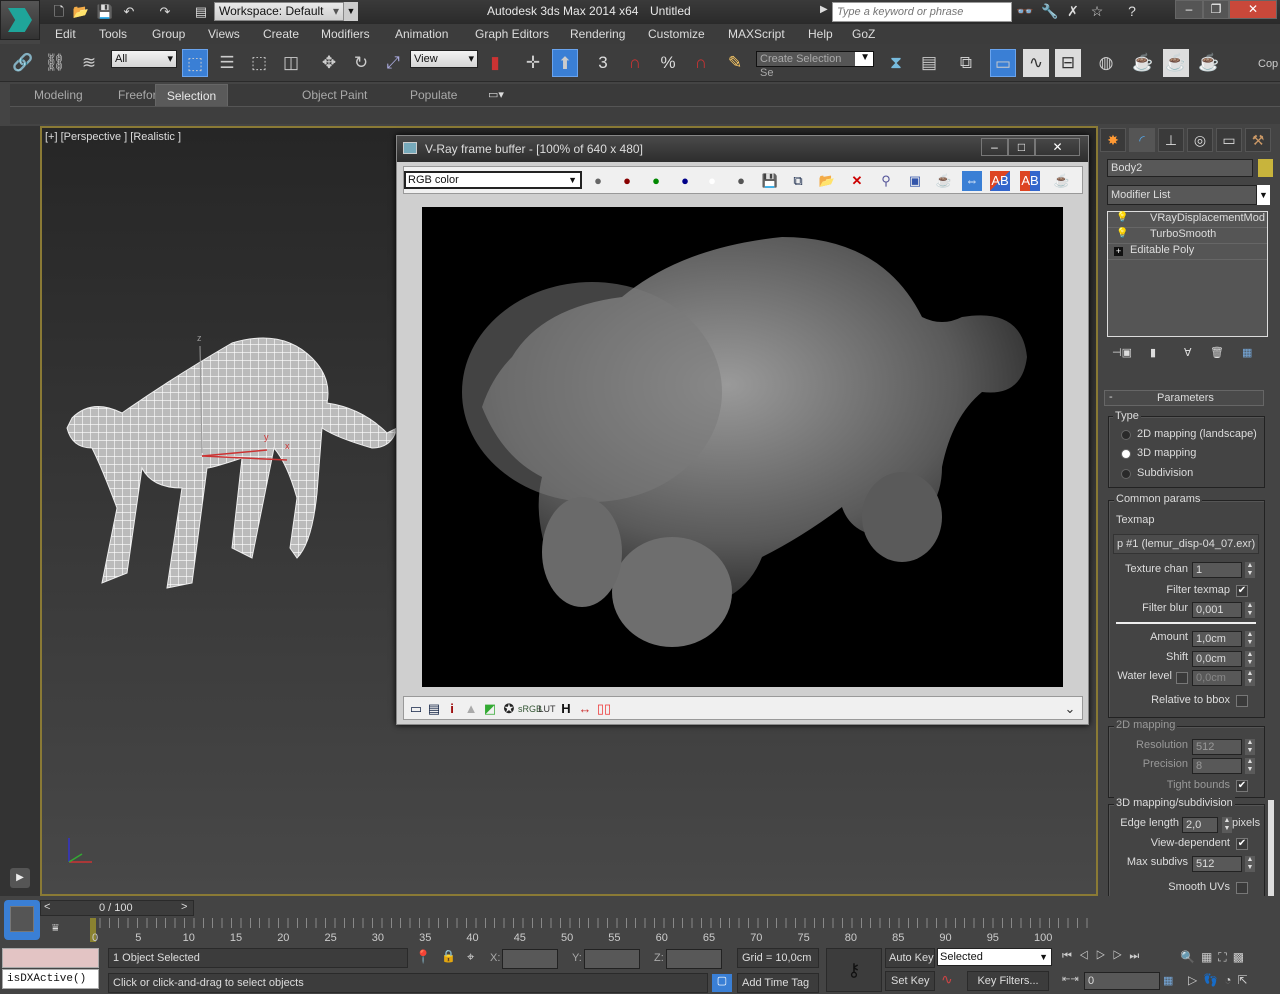 Image resolution: width=1280 pixels, height=994 pixels. What do you see at coordinates (770, 181) in the screenshot?
I see `vfb-save-icon: 💾` at bounding box center [770, 181].